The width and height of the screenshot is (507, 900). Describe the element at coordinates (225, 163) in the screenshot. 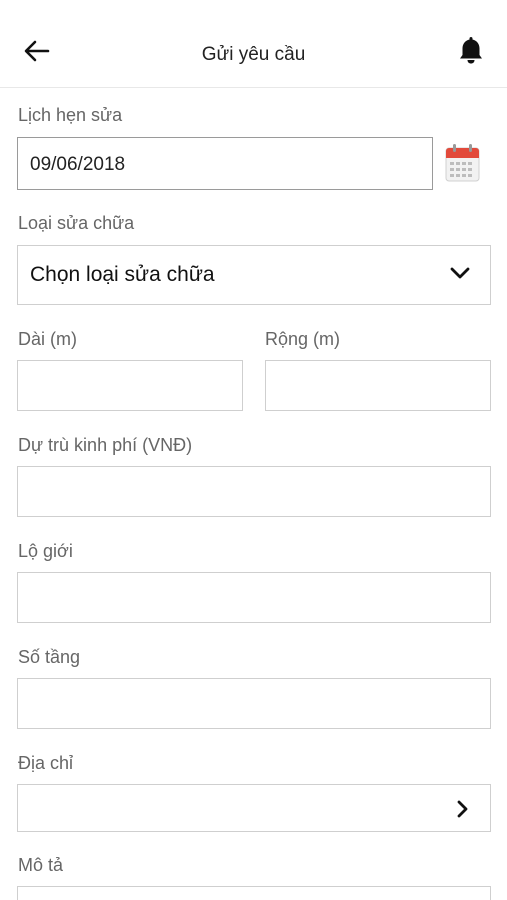

I see `appointment-date-field: 09/06/2018` at that location.